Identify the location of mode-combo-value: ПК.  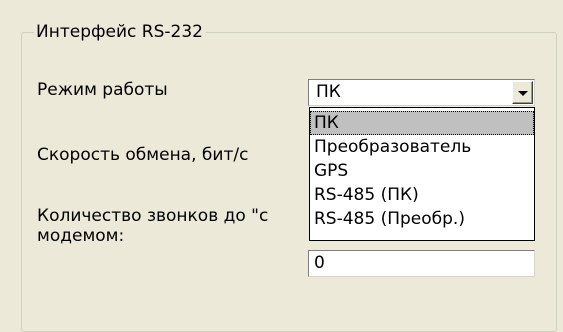
(328, 92).